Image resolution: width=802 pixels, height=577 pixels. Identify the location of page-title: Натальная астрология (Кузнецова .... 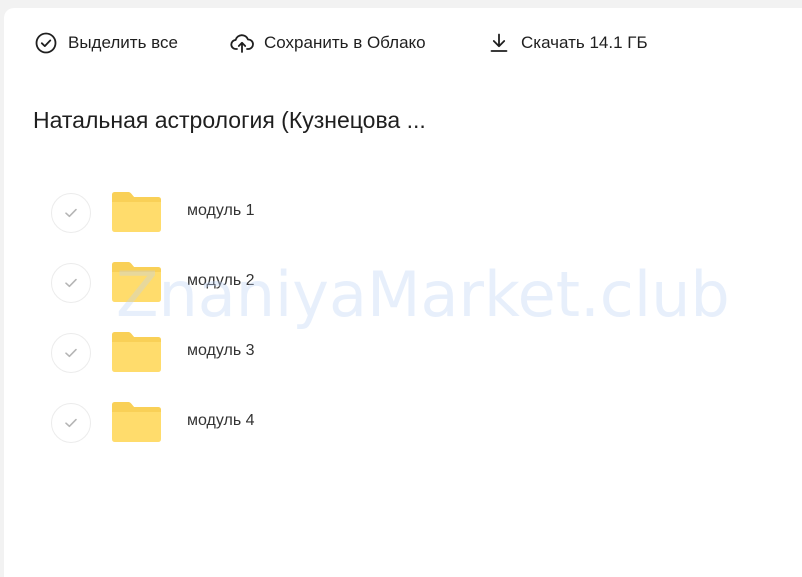
(229, 120).